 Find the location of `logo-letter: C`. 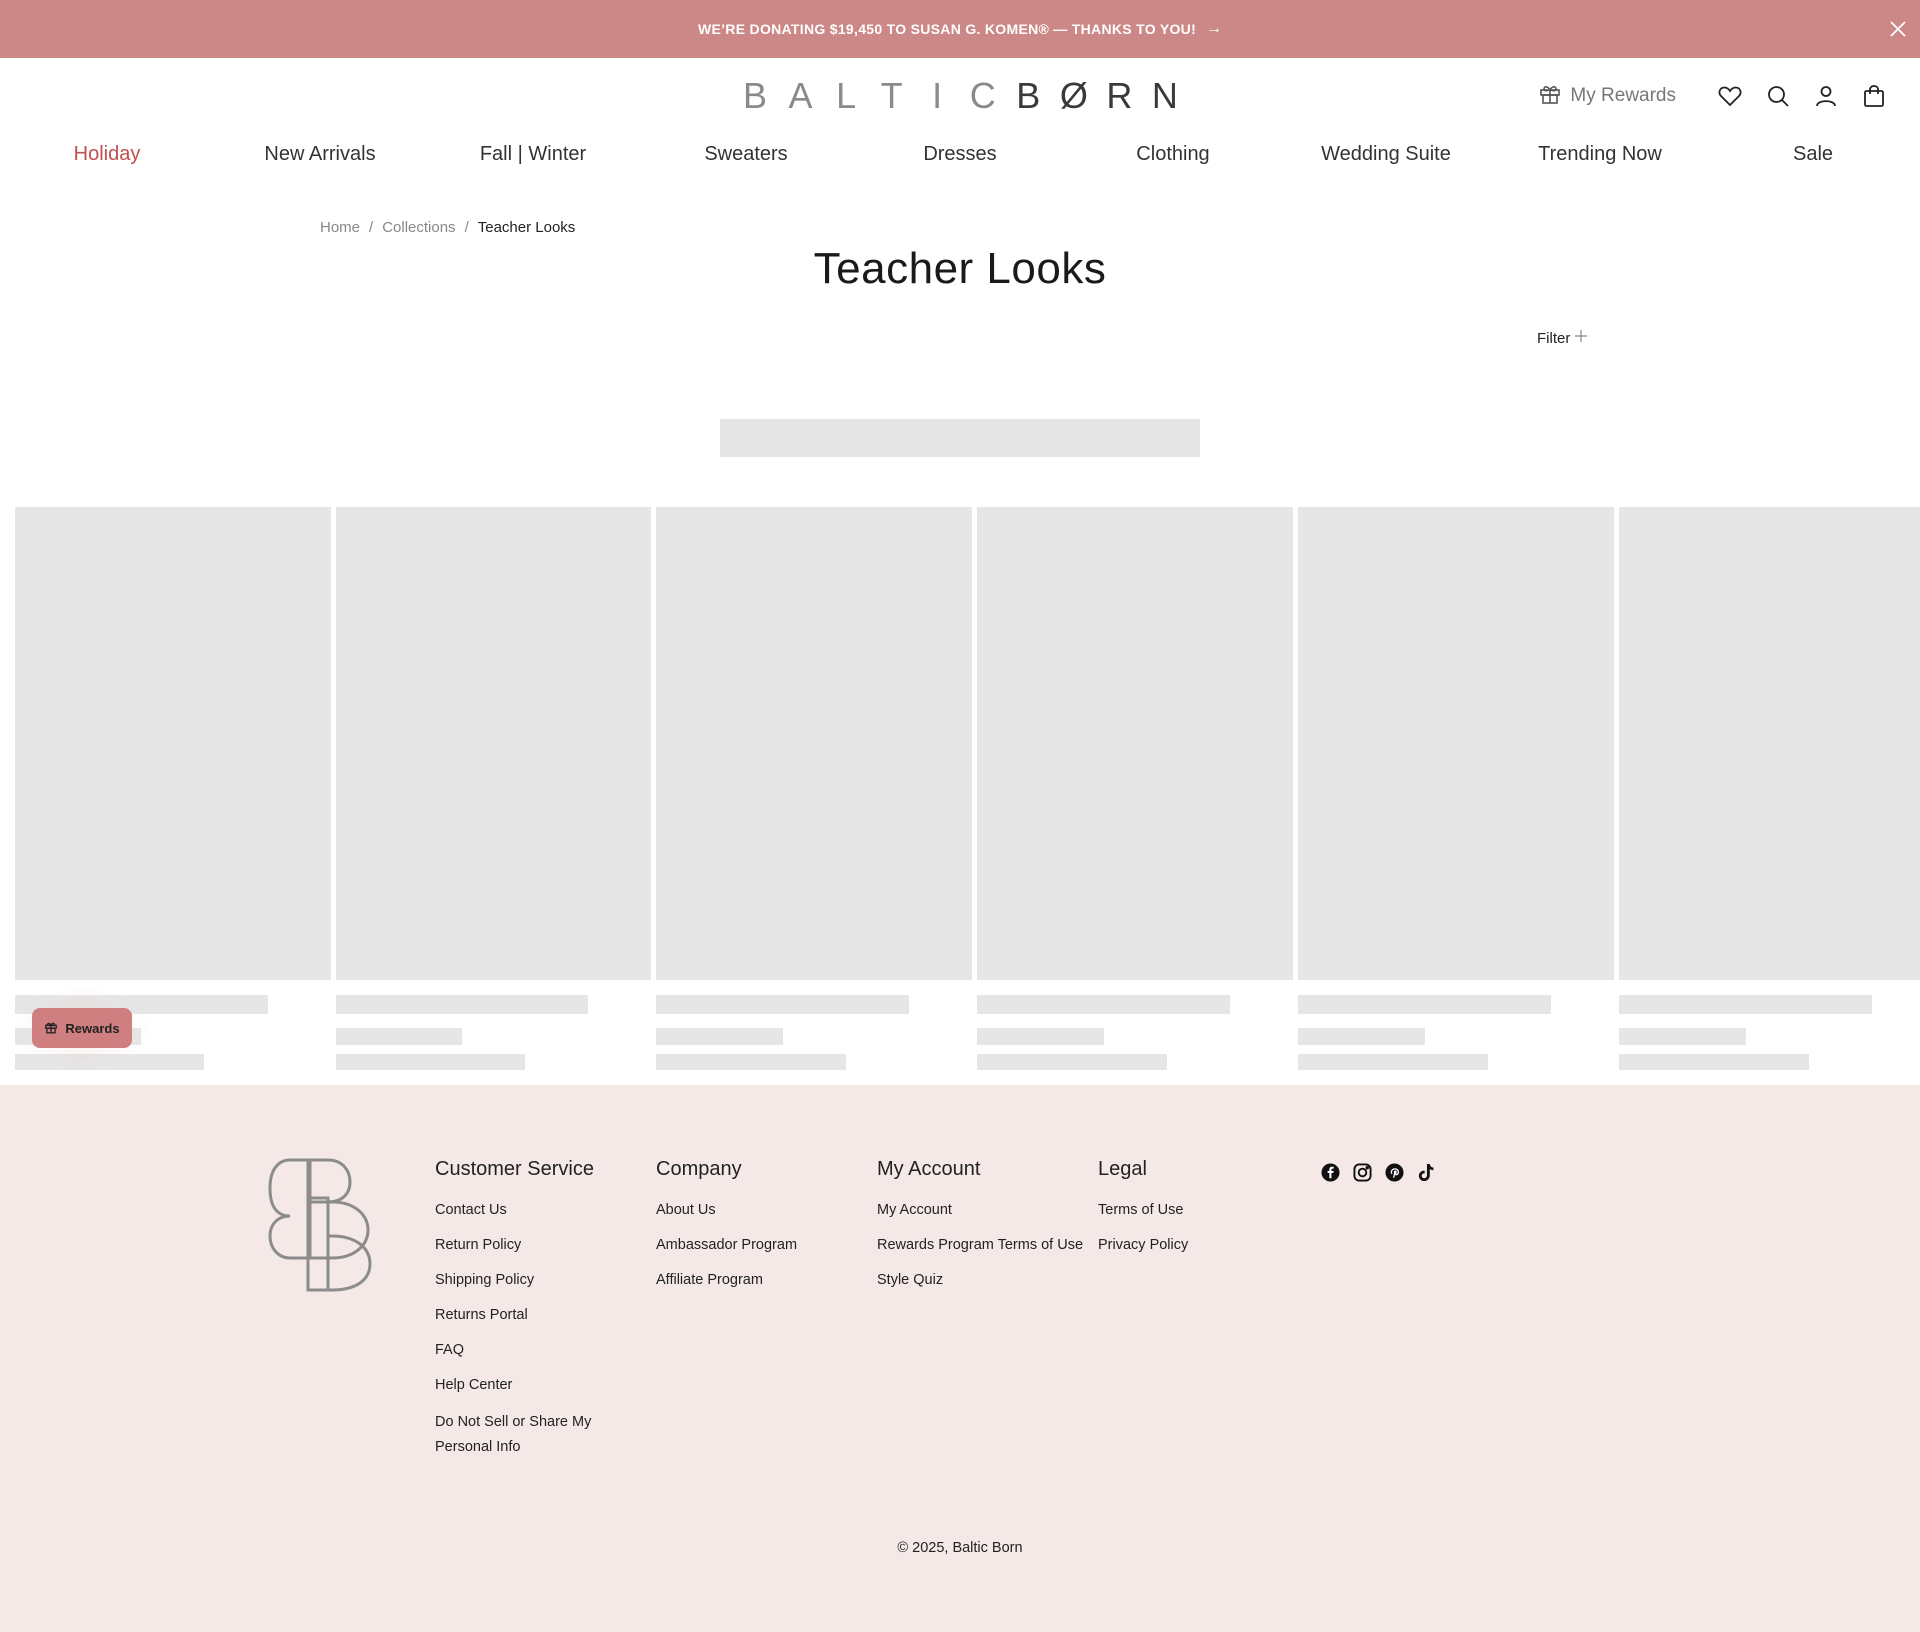

logo-letter: C is located at coordinates (982, 95).